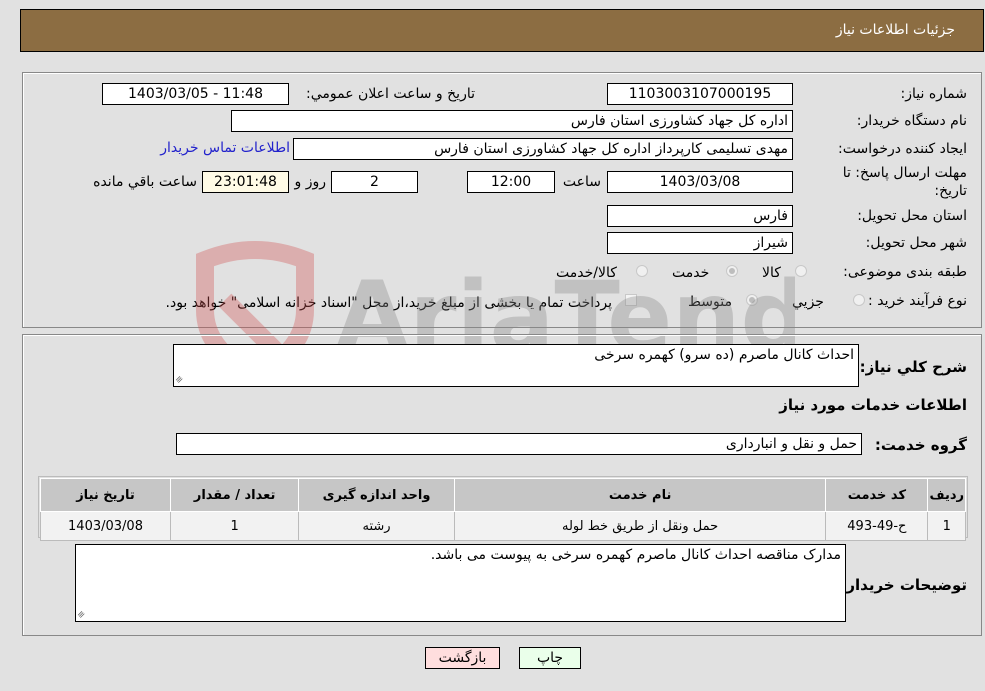 The image size is (985, 691). Describe the element at coordinates (234, 495) in the screenshot. I see `col-qty: تعداد / مقدار` at that location.